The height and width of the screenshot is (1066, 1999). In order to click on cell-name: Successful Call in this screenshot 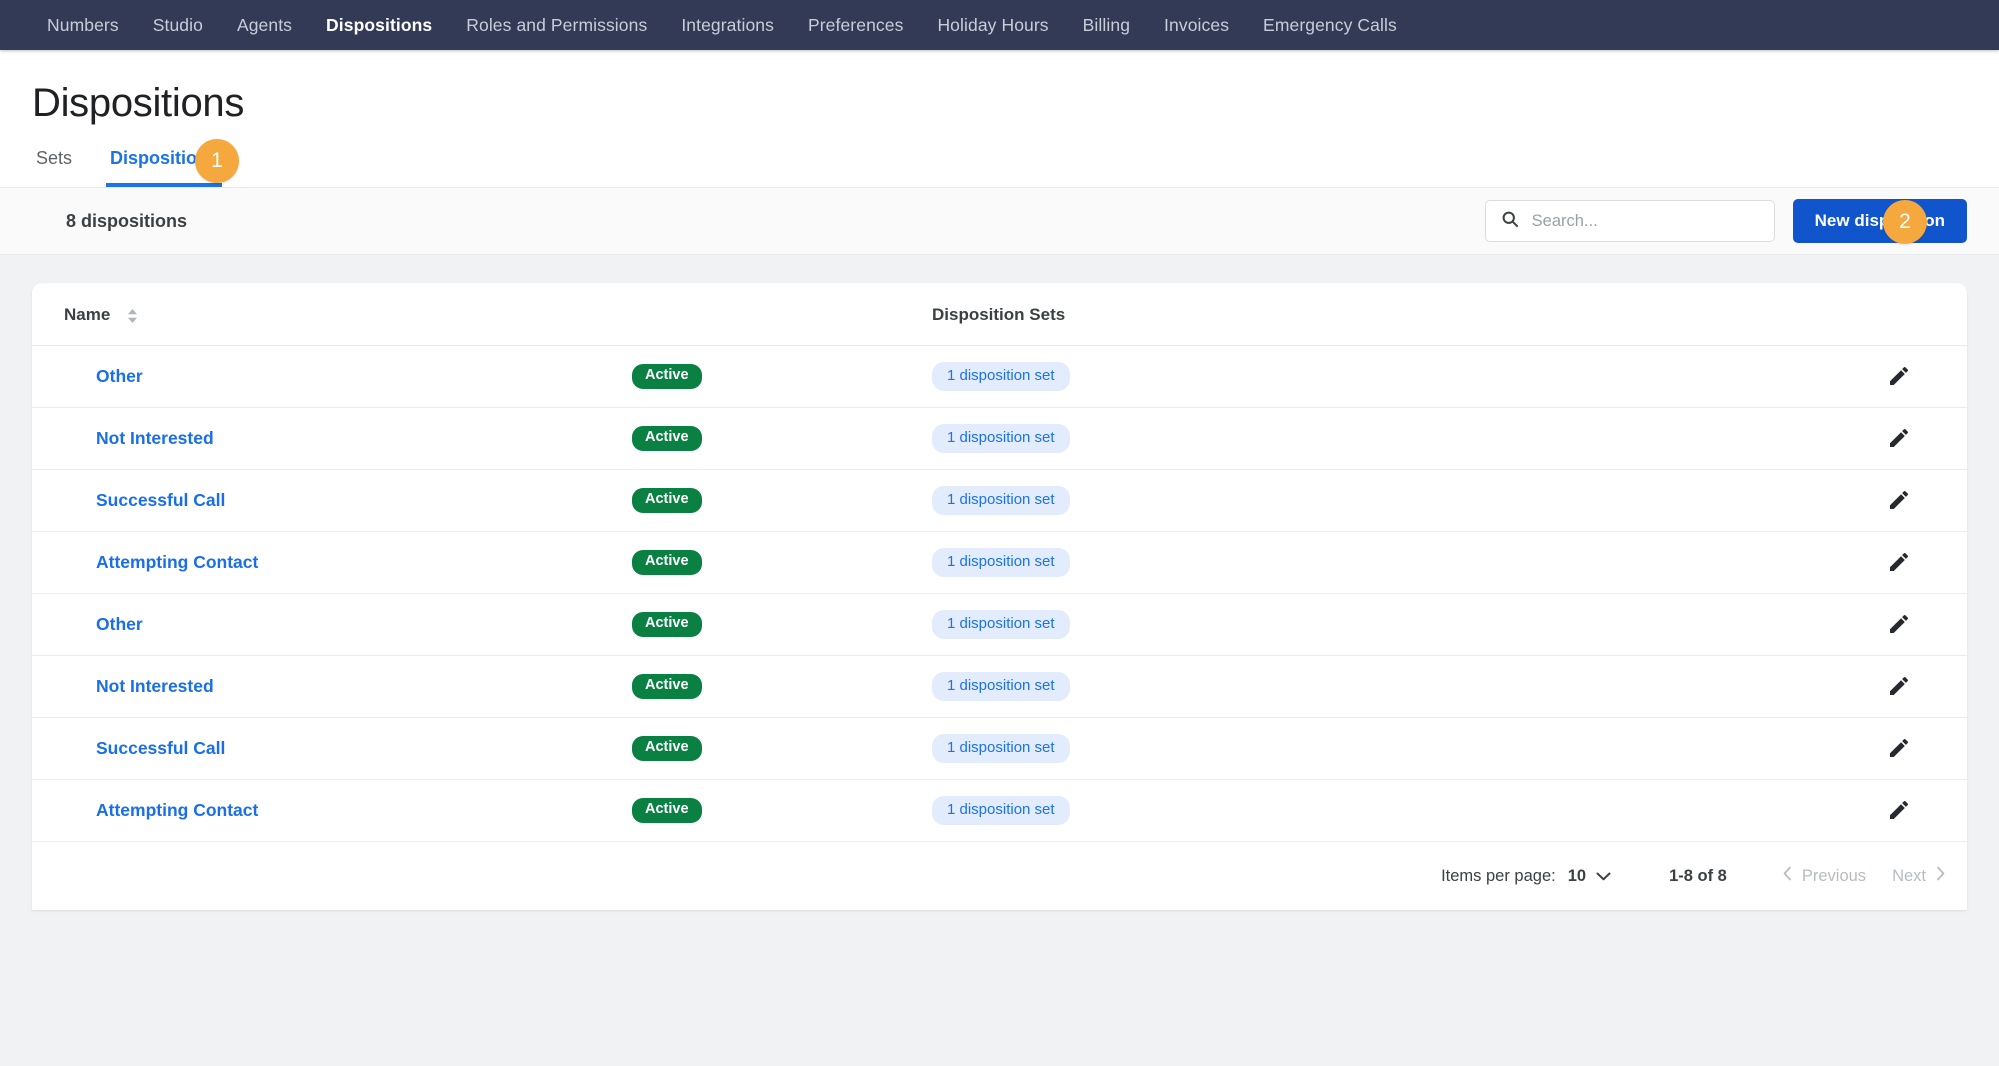, I will do `click(332, 500)`.